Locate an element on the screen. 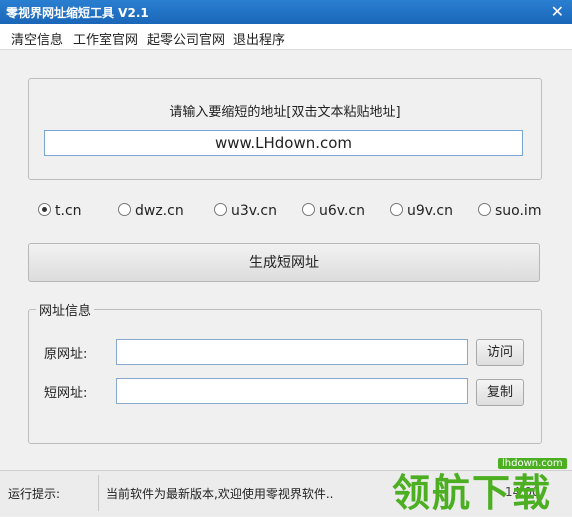 This screenshot has width=572, height=517. url-input: www.LHdown.com is located at coordinates (283, 143).